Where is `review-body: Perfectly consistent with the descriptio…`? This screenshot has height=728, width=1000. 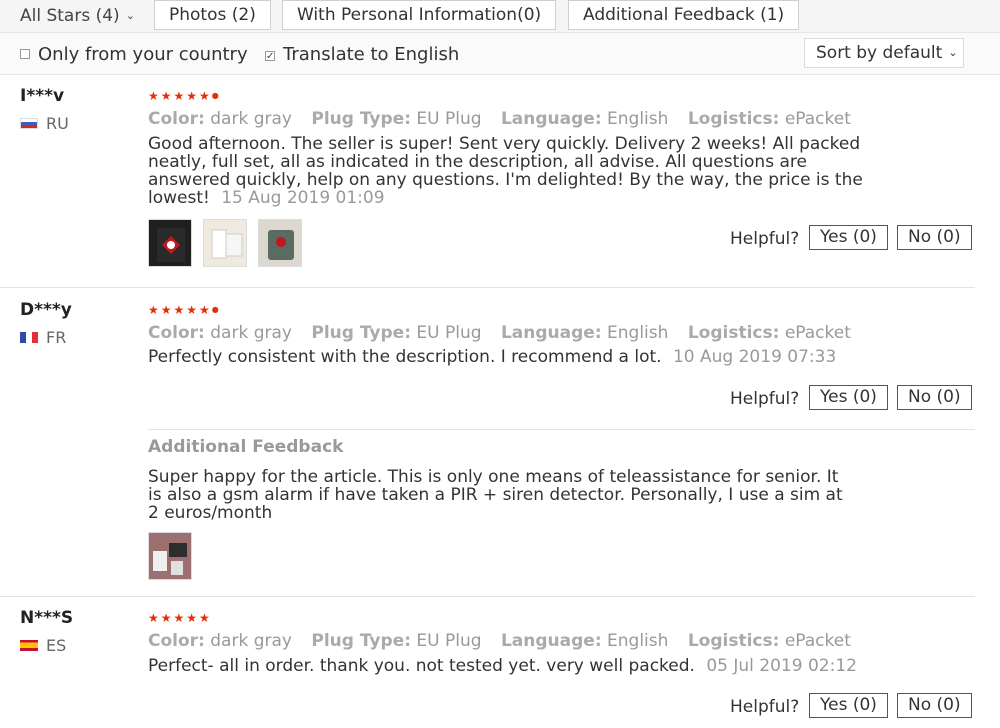
review-body: Perfectly consistent with the descriptio… is located at coordinates (405, 357).